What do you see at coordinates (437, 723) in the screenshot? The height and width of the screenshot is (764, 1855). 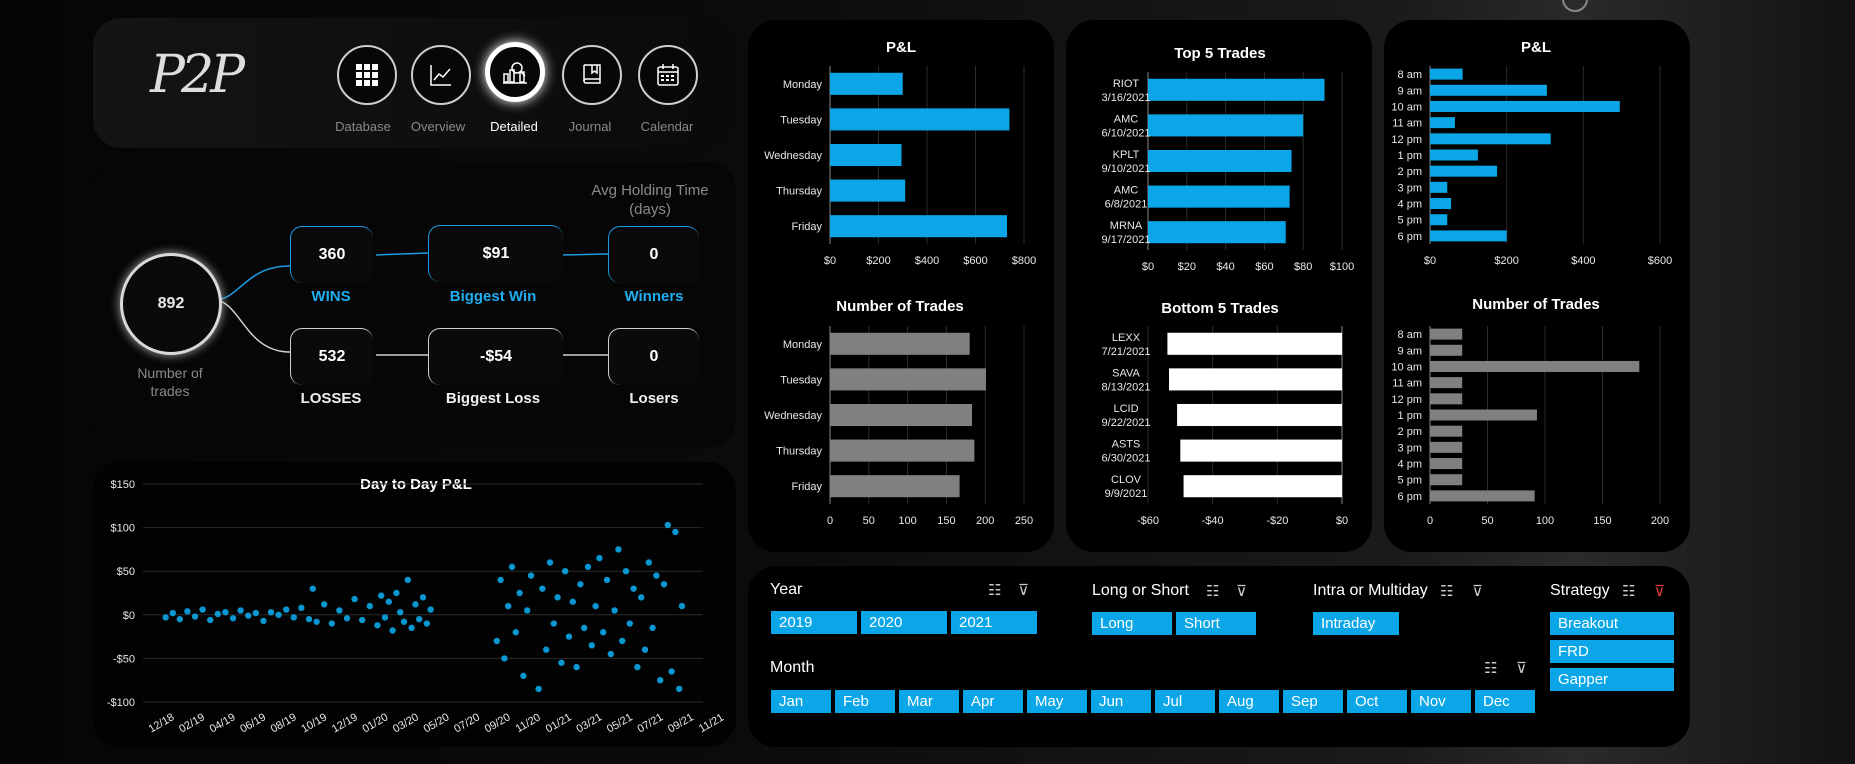 I see `x-tick-label: 05/20` at bounding box center [437, 723].